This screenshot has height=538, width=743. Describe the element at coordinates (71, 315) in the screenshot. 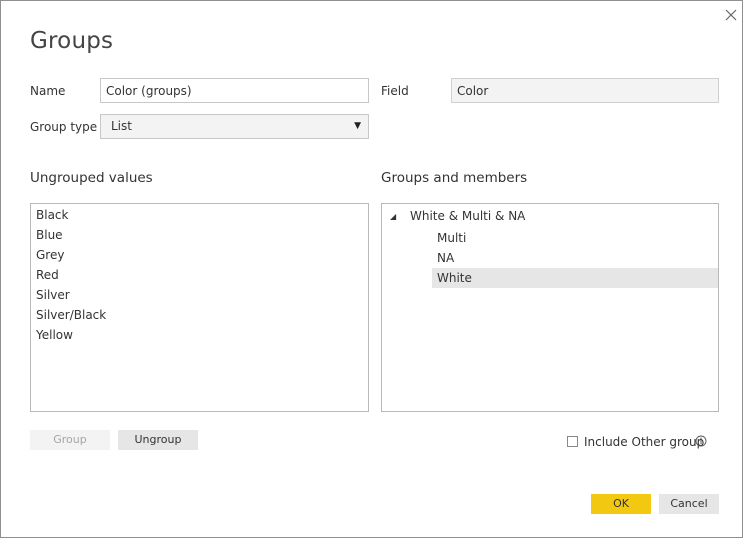

I see `list-item: Silver/Black` at that location.